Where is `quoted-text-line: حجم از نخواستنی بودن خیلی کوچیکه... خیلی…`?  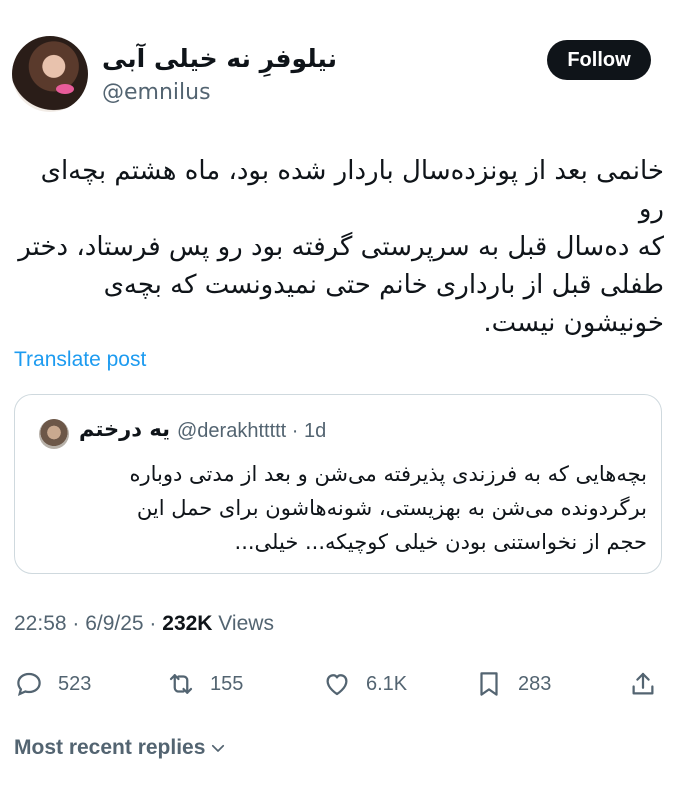
quoted-text-line: حجم از نخواستنی بودن خیلی کوچیکه... خیلی… is located at coordinates (440, 542).